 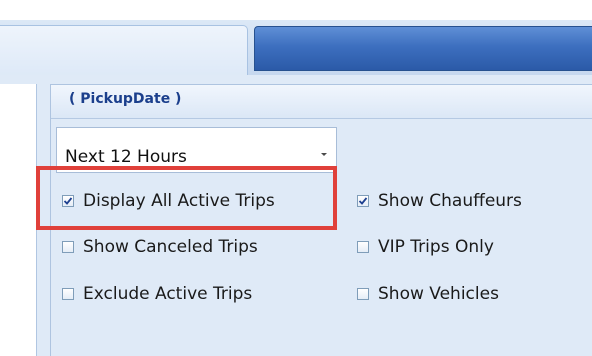 I want to click on vip-trips-only-label: VIP Trips Only, so click(x=436, y=247).